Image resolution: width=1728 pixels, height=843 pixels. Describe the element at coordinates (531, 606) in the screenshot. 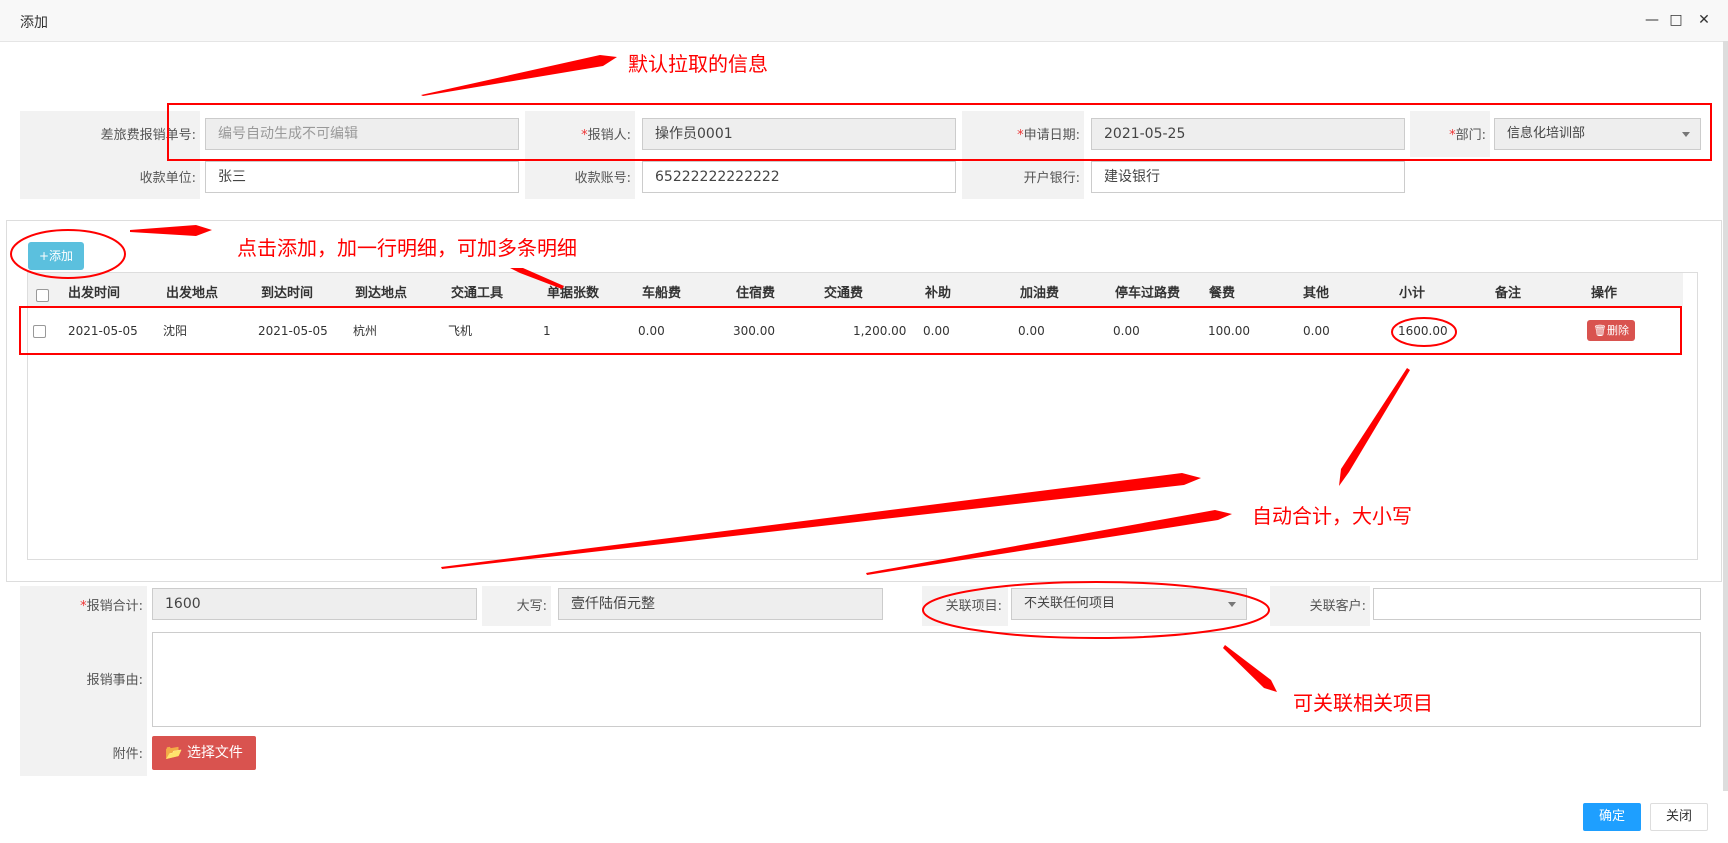

I see `capital-label: 大写:` at that location.